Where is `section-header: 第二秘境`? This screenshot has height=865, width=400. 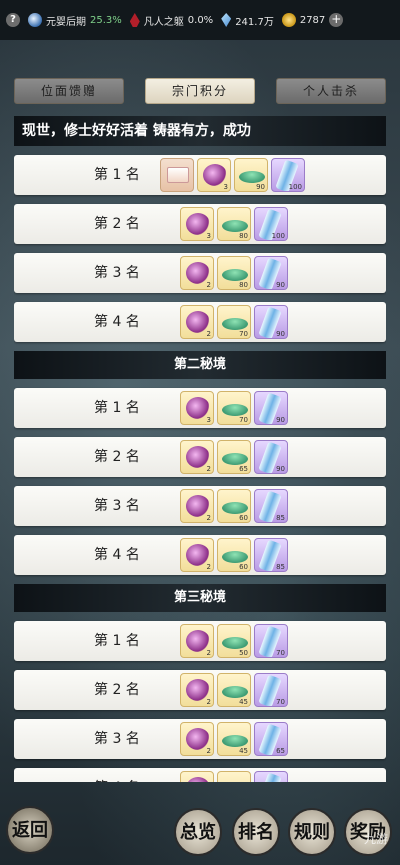
section-header: 第二秘境 is located at coordinates (200, 365).